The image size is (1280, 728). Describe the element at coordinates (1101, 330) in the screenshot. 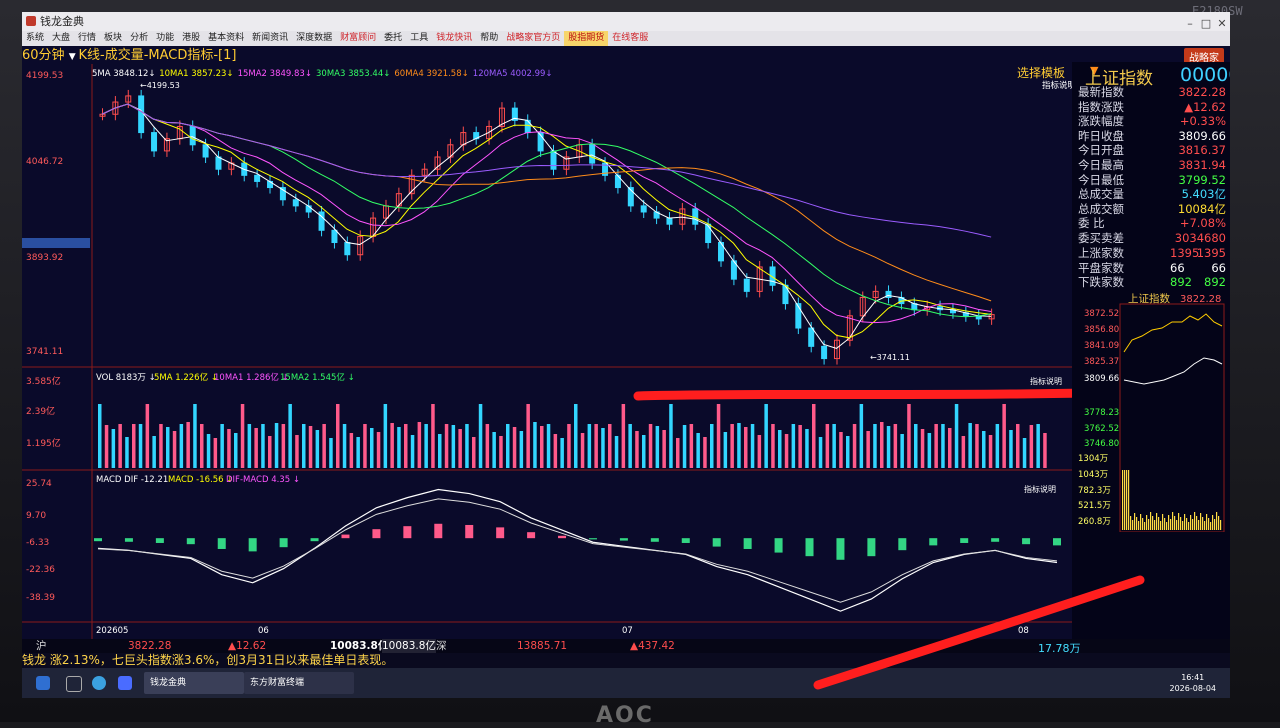

I see `mini-price-tick: 3856.80` at that location.